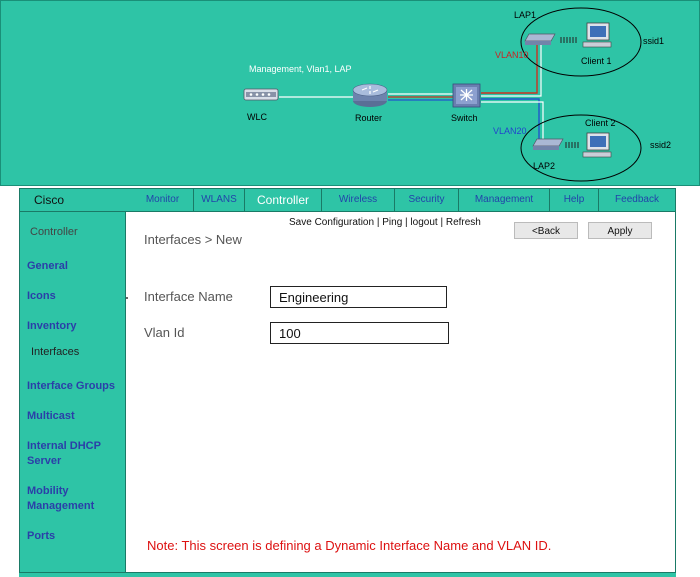 Image resolution: width=700 pixels, height=577 pixels. Describe the element at coordinates (75, 296) in the screenshot. I see `sidebar-item-icons: Icons` at that location.